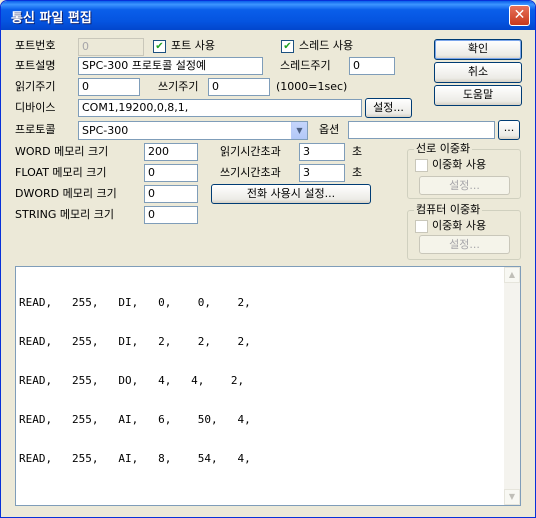 This screenshot has height=518, width=536. I want to click on port-number-field: 0, so click(111, 47).